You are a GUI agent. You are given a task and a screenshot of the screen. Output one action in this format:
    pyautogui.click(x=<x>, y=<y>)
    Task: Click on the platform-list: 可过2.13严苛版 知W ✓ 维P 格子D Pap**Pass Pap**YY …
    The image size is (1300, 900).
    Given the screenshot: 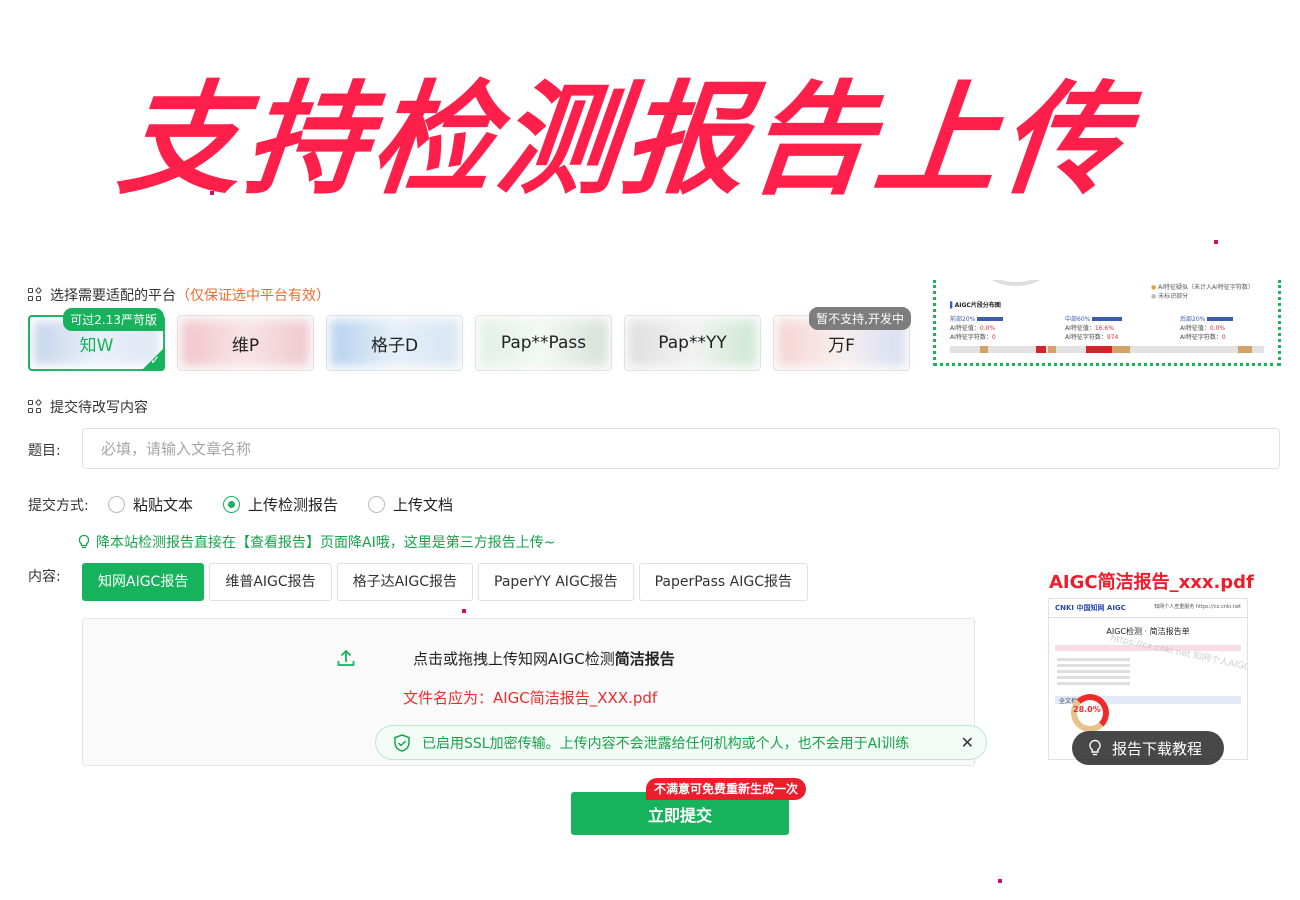 What is the action you would take?
    pyautogui.click(x=469, y=339)
    